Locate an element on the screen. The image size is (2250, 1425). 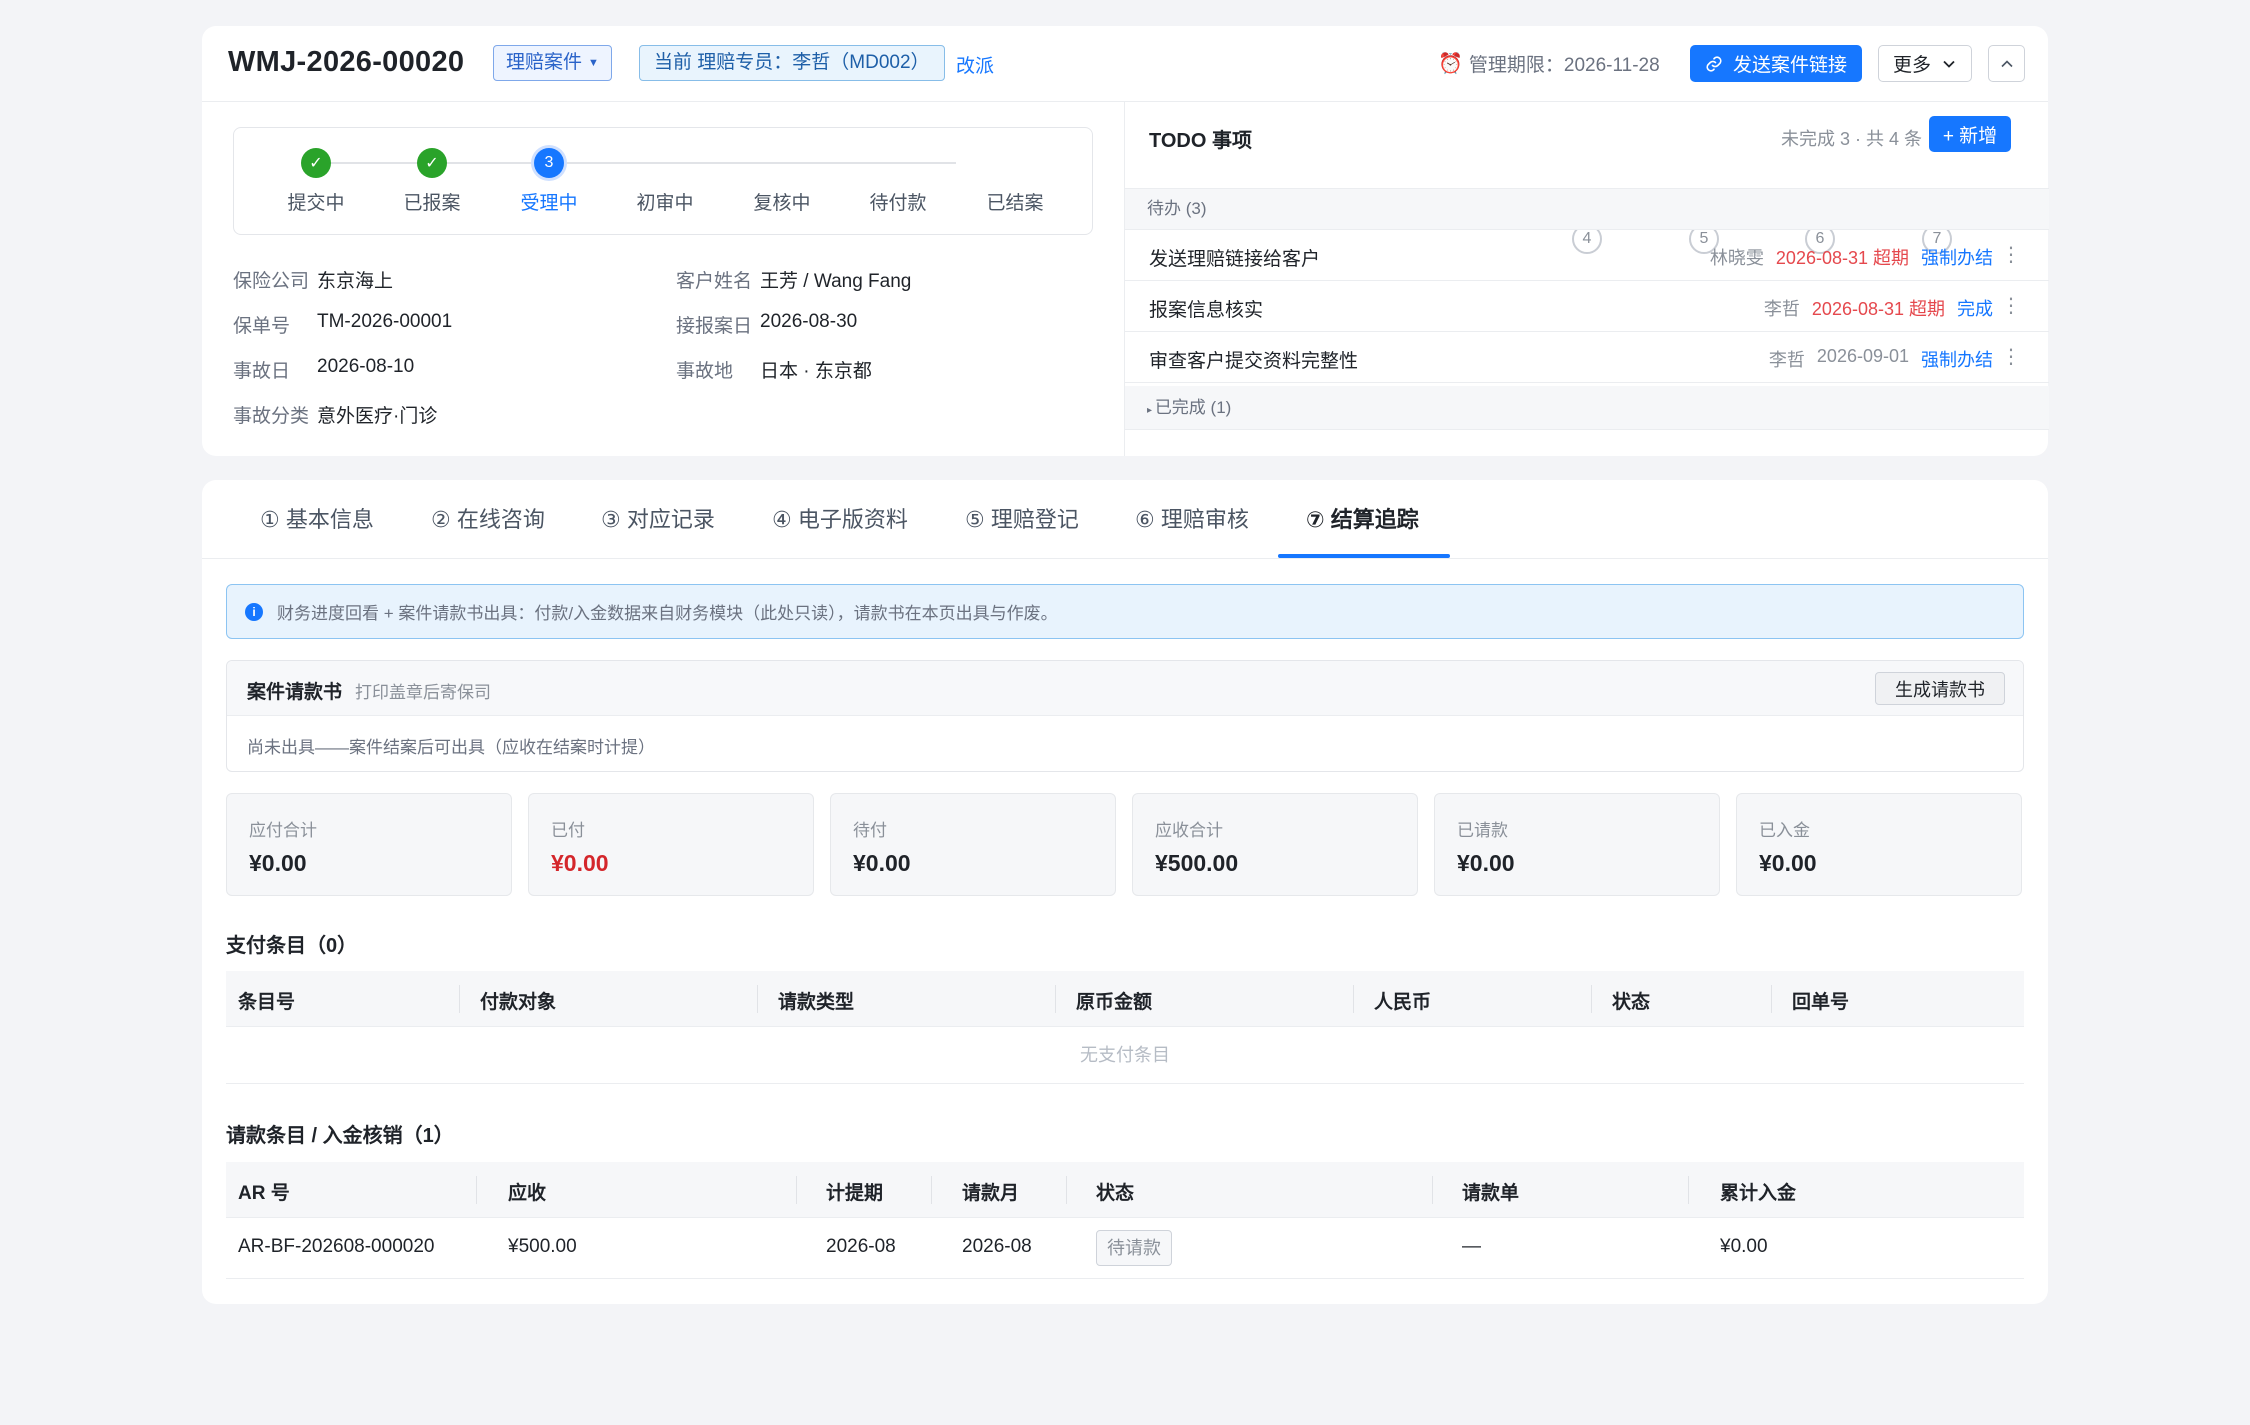
table-header: AR 号 应收 计提期 请款月 状态 请款单 累计入金 is located at coordinates (1125, 1190).